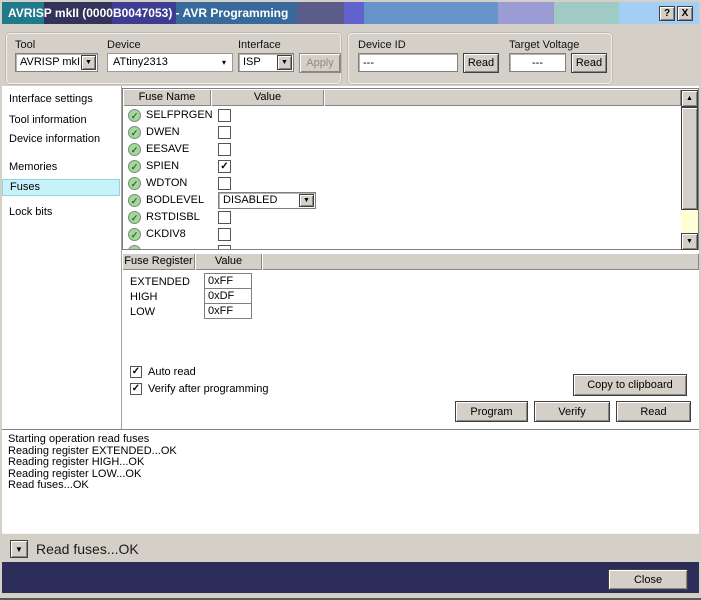 The width and height of the screenshot is (701, 600). Describe the element at coordinates (158, 261) in the screenshot. I see `register-name-header: Fuse Register` at that location.